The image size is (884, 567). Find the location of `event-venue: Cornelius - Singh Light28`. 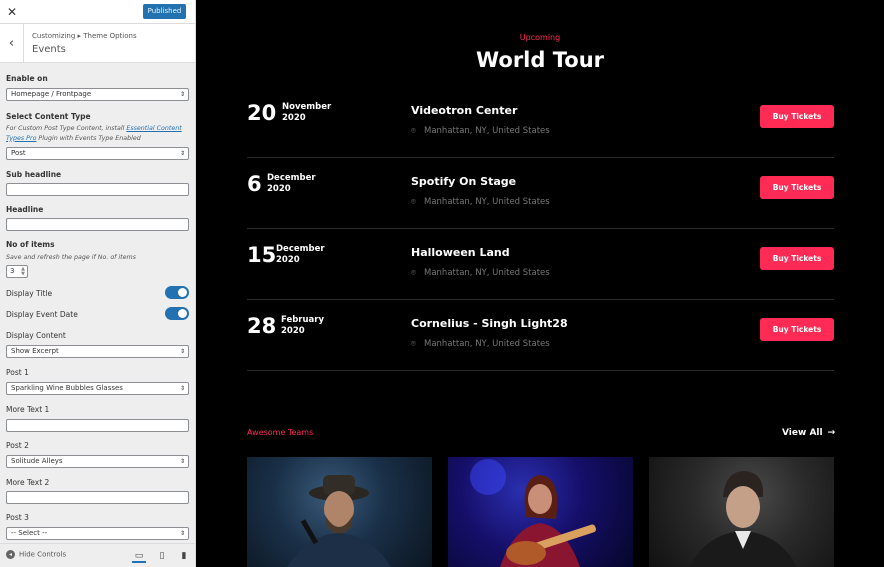

event-venue: Cornelius - Singh Light28 is located at coordinates (489, 323).